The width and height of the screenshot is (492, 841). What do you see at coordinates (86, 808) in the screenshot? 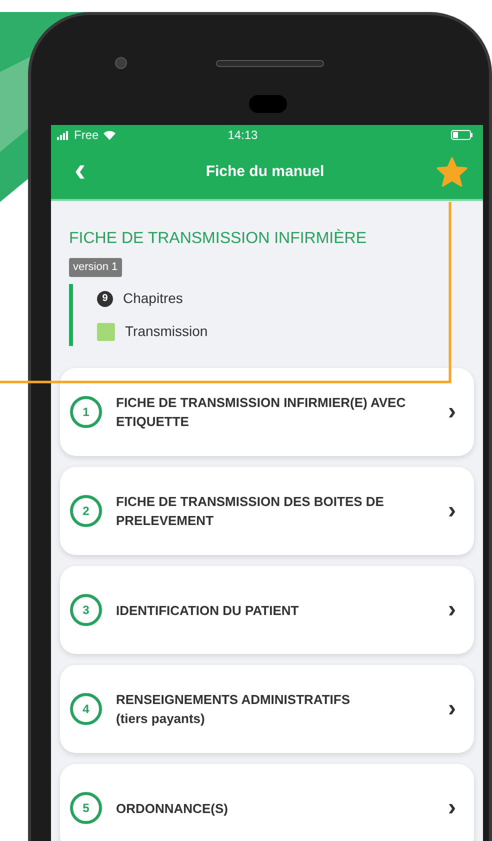
I see `chapter-number: 5` at bounding box center [86, 808].